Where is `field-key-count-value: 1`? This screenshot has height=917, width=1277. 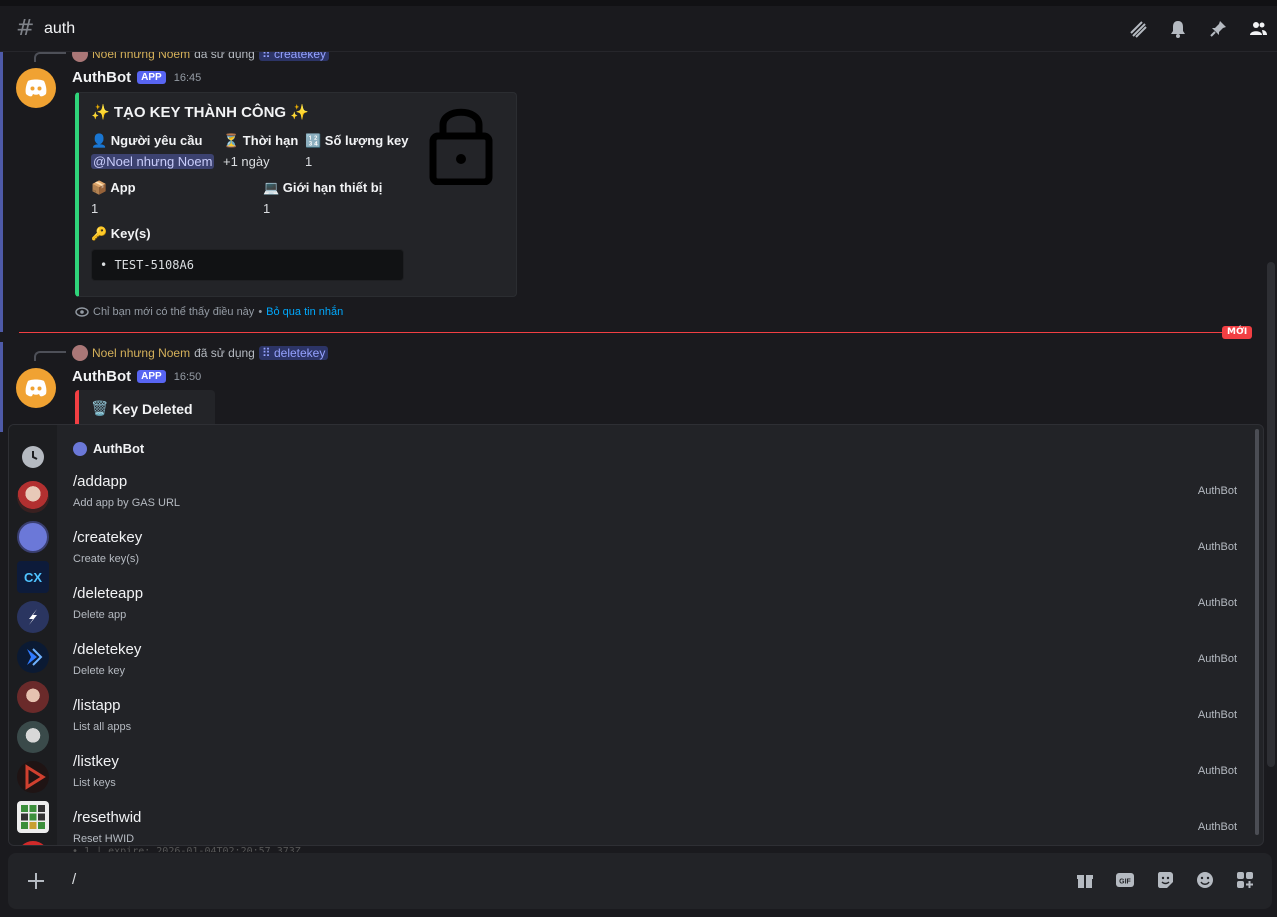
field-key-count-value: 1 is located at coordinates (309, 161).